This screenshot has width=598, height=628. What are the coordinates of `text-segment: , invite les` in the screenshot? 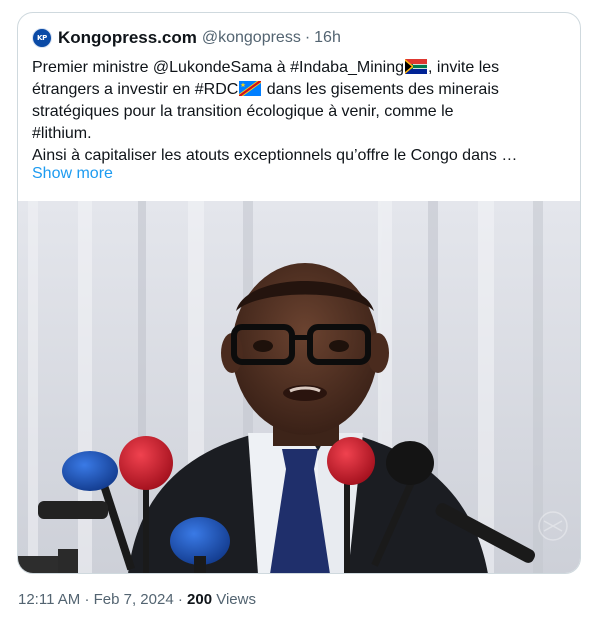 It's located at (464, 67).